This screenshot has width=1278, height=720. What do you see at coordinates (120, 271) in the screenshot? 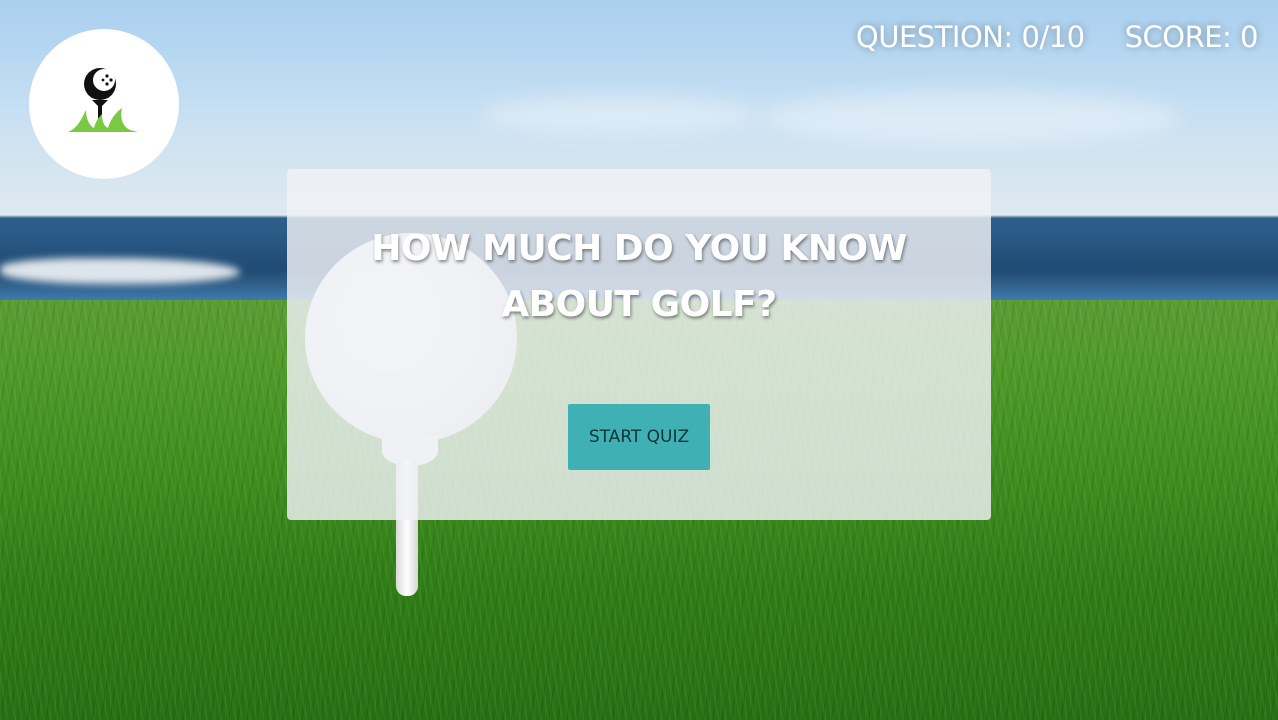
I see `background-wave` at bounding box center [120, 271].